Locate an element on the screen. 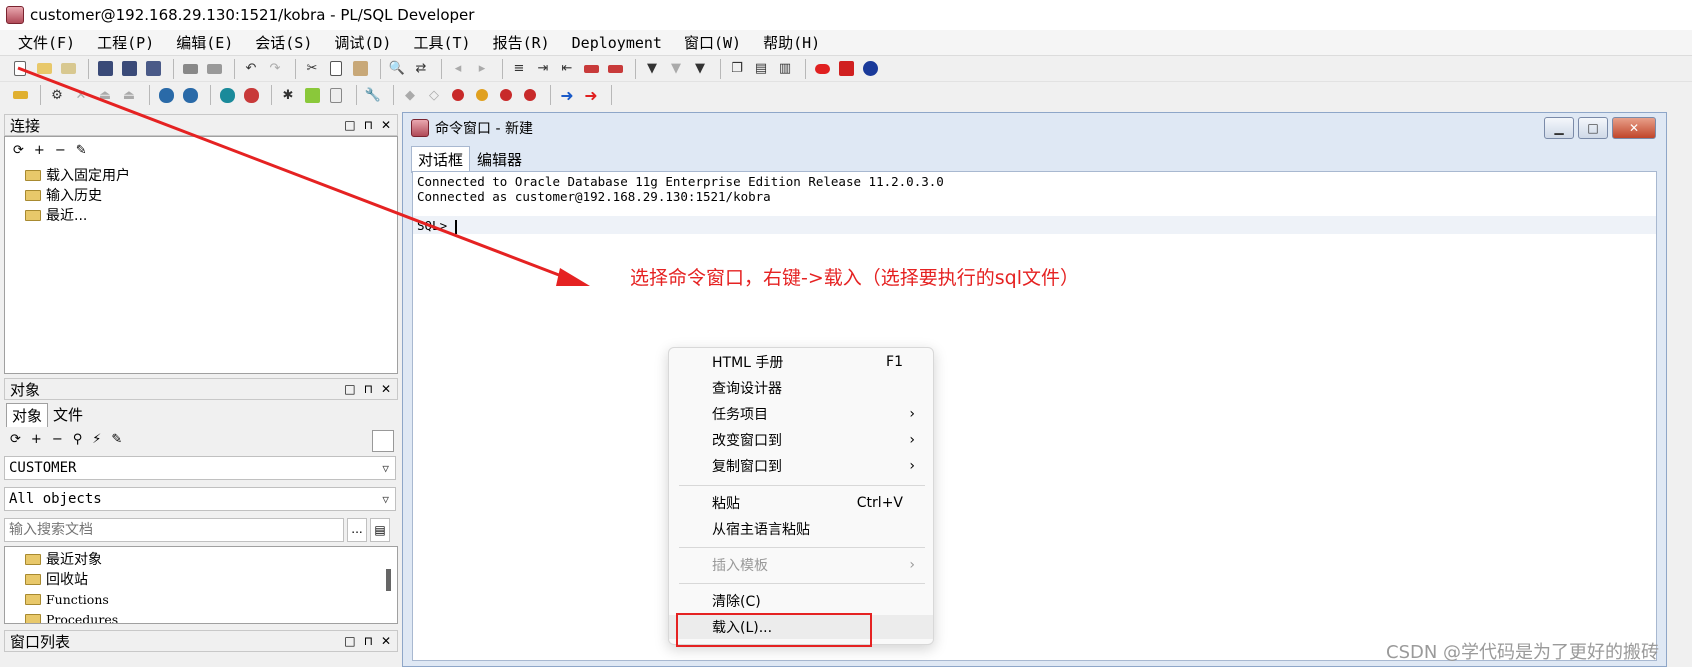 The width and height of the screenshot is (1692, 667). highlight-box is located at coordinates (774, 630).